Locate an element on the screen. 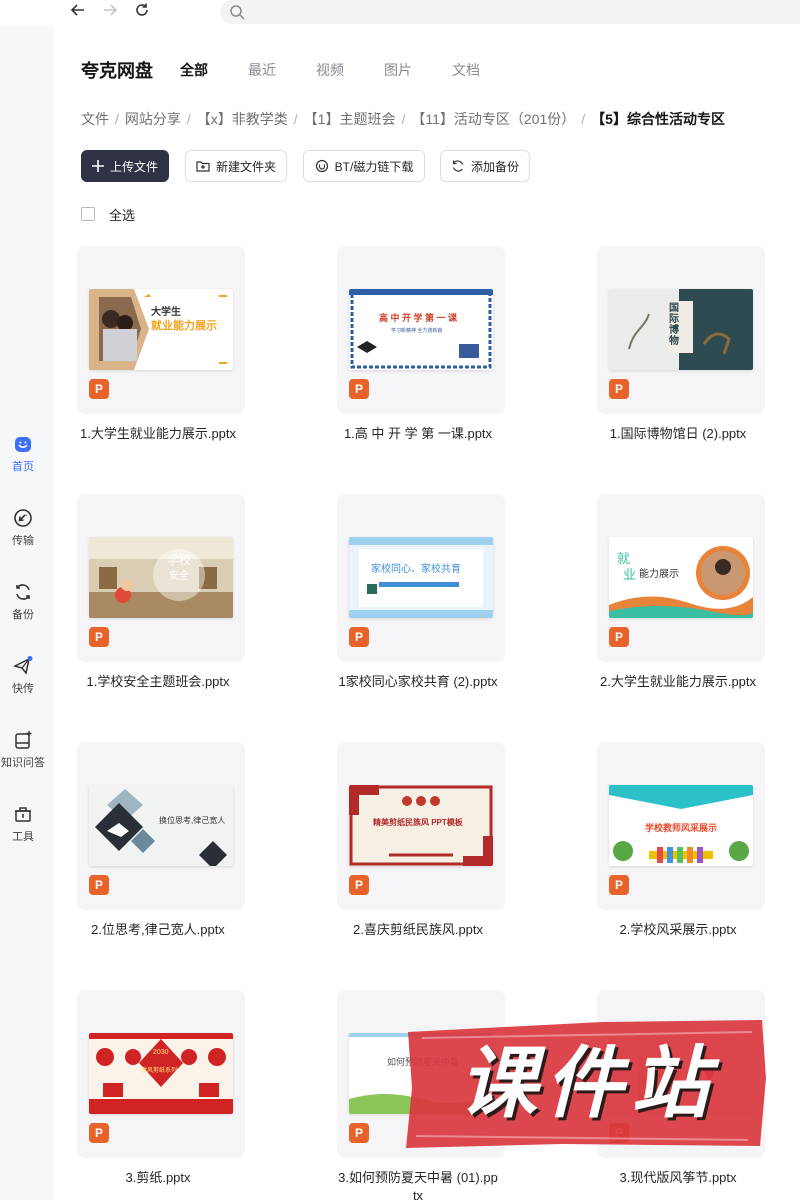  file-thumbnail: 精美剪纸民族风 PPT模板 is located at coordinates (421, 825).